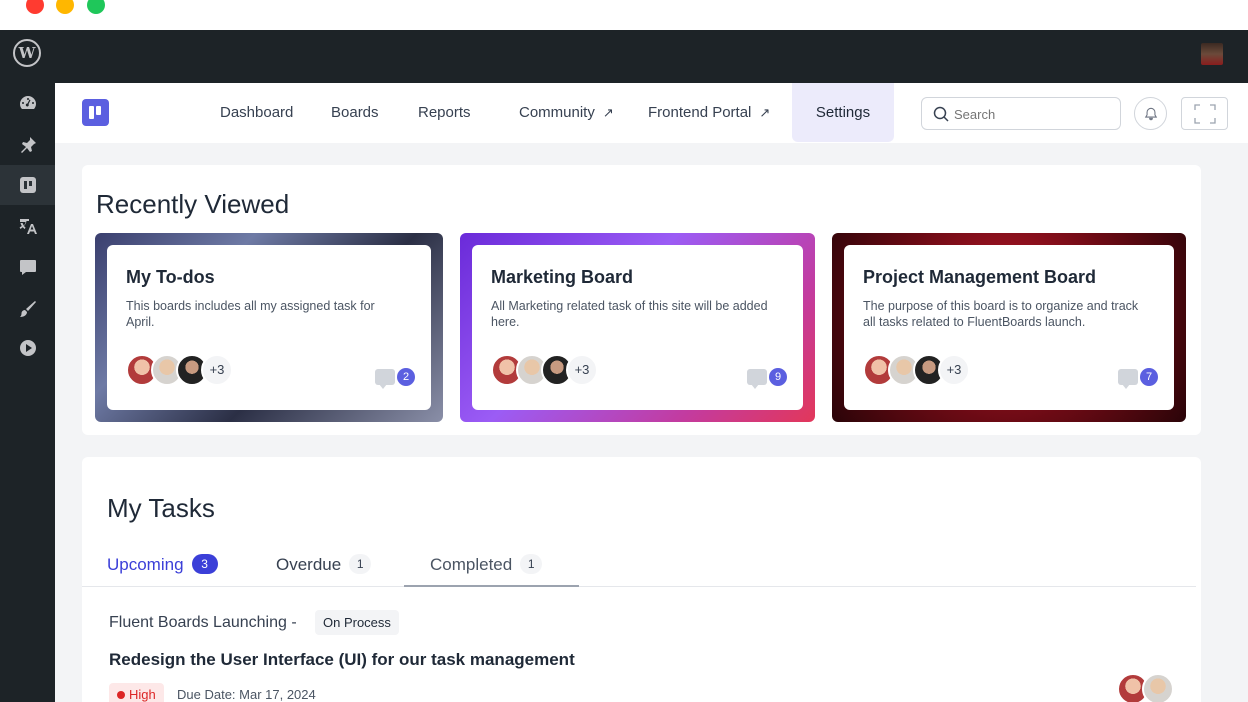 The image size is (1248, 702). I want to click on translate-icon, so click(27, 226).